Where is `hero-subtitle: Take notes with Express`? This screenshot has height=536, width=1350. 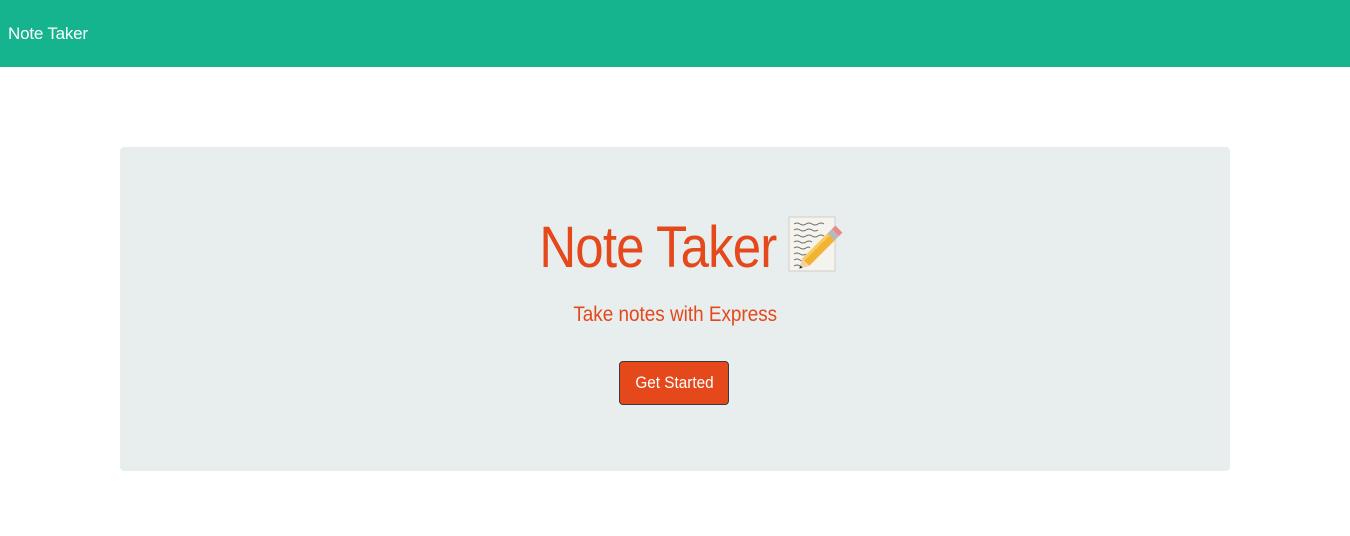
hero-subtitle: Take notes with Express is located at coordinates (675, 315).